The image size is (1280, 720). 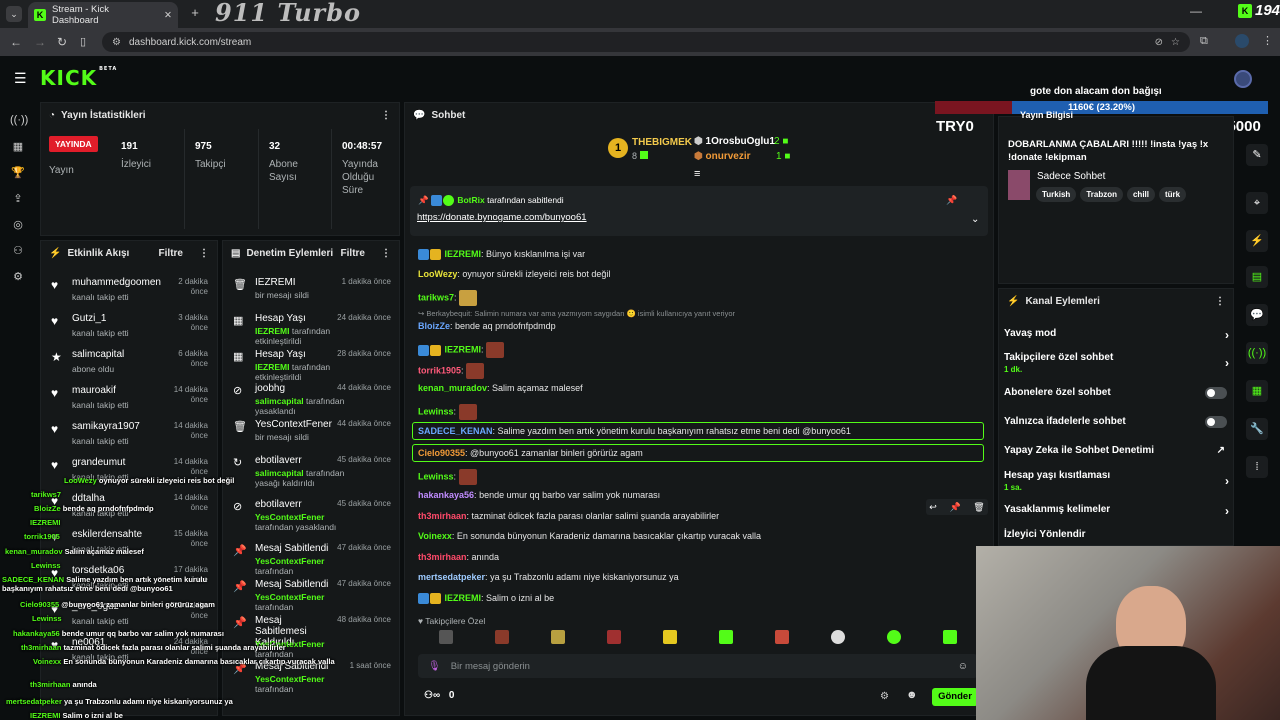 I want to click on clipboard-icon: ▤, so click(x=1257, y=277).